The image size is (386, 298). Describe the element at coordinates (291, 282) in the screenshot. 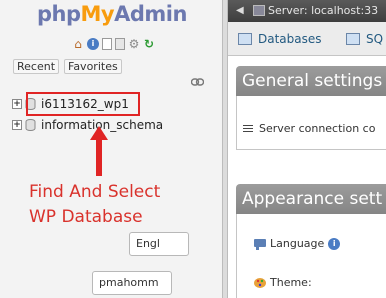

I see `theme-label: Theme:` at that location.